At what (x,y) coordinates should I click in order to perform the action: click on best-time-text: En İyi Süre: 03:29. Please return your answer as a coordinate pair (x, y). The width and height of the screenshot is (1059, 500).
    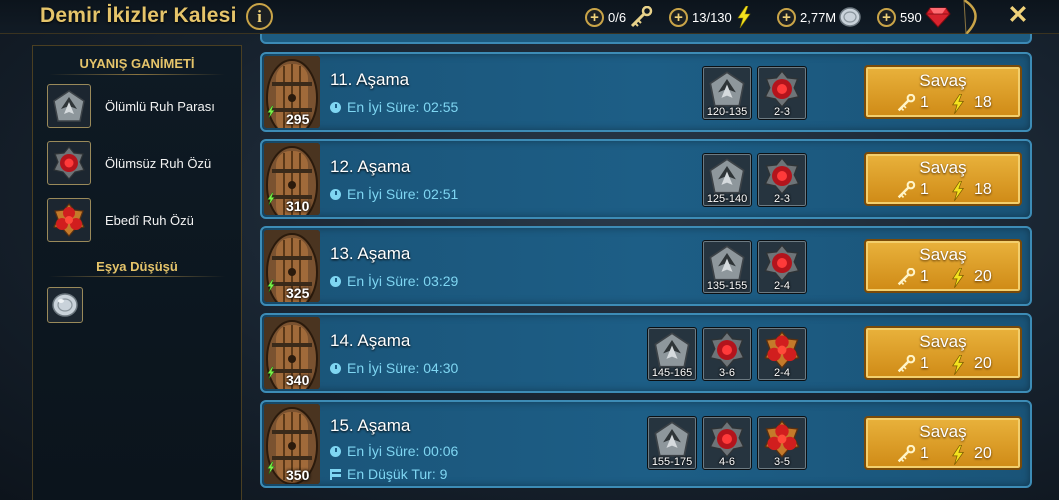
    Looking at the image, I should click on (403, 281).